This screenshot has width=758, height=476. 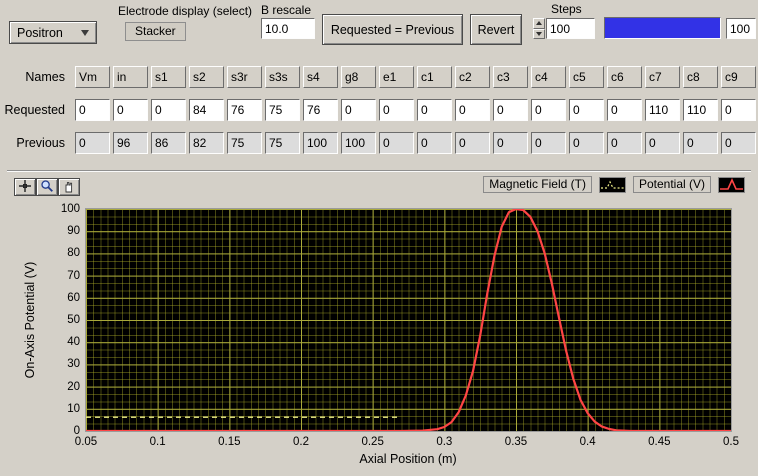 What do you see at coordinates (286, 10) in the screenshot?
I see `b-rescale-label: B rescale` at bounding box center [286, 10].